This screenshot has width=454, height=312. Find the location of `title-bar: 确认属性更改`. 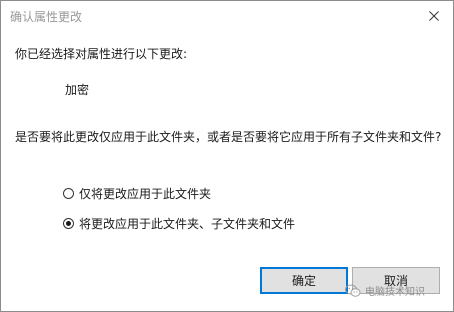

title-bar: 确认属性更改 is located at coordinates (227, 16).